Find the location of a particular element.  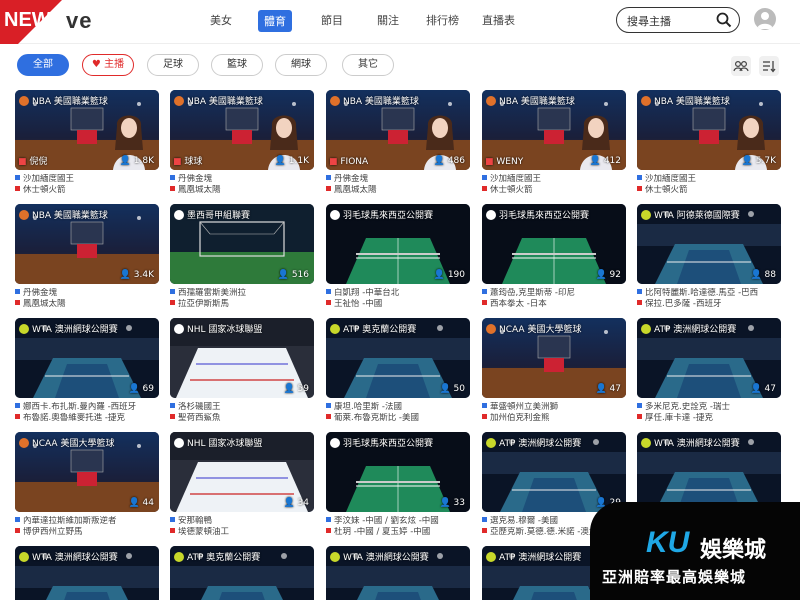

tennis-ball-icon is located at coordinates (24, 556).